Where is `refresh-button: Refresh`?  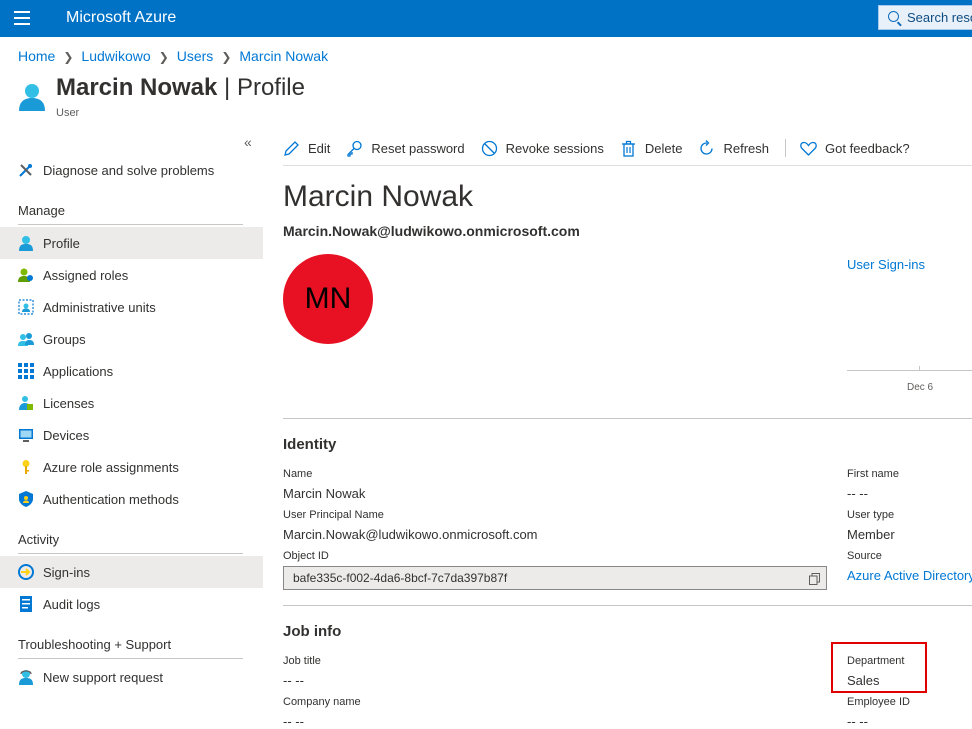
refresh-button: Refresh is located at coordinates (734, 148).